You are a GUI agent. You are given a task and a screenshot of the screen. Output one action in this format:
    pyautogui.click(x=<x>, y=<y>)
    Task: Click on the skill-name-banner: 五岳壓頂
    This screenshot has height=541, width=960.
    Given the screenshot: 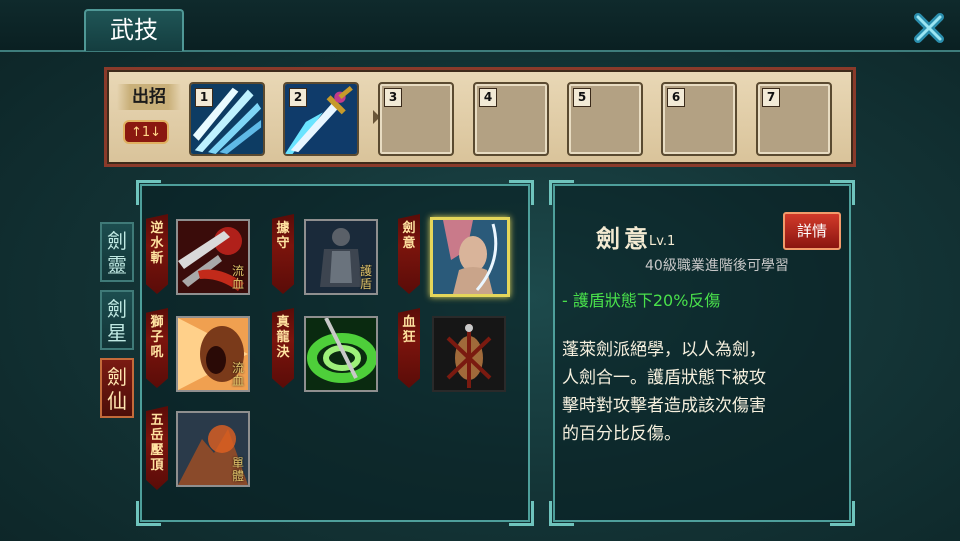 What is the action you would take?
    pyautogui.click(x=157, y=448)
    